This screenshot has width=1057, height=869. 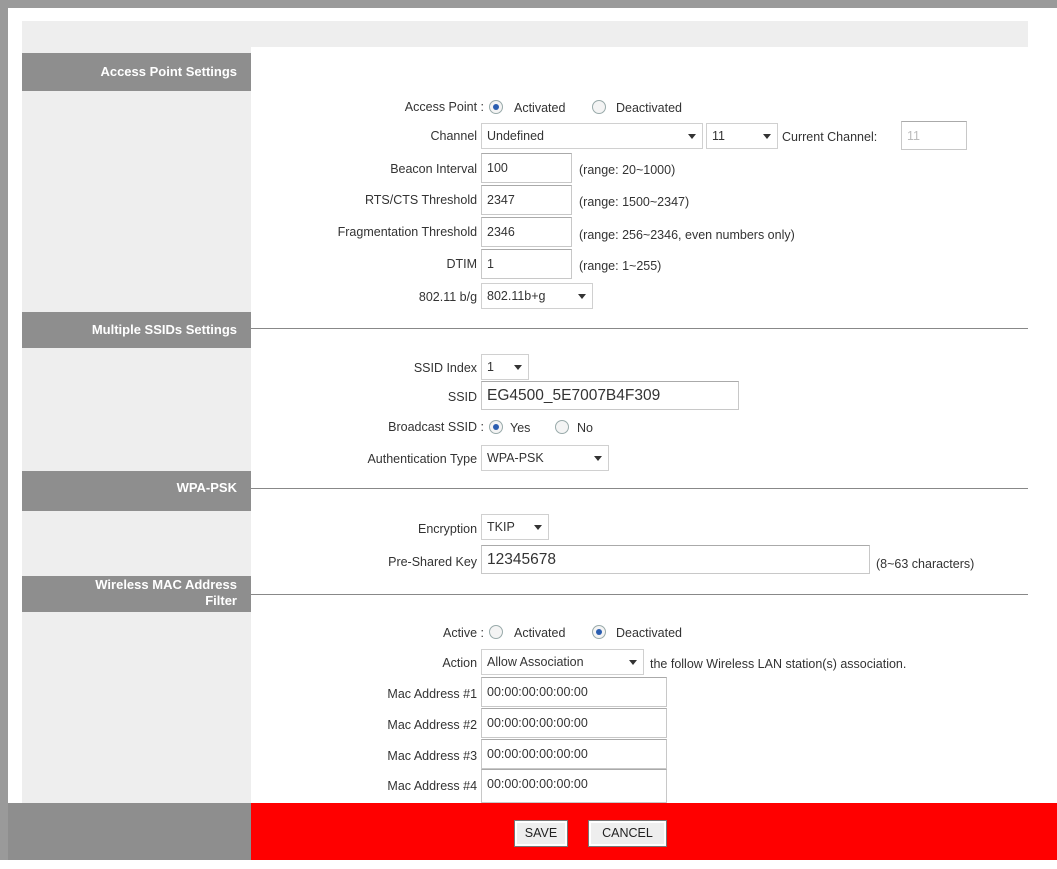 What do you see at coordinates (925, 564) in the screenshot?
I see `pre-shared-key-hint: (8~63 characters)` at bounding box center [925, 564].